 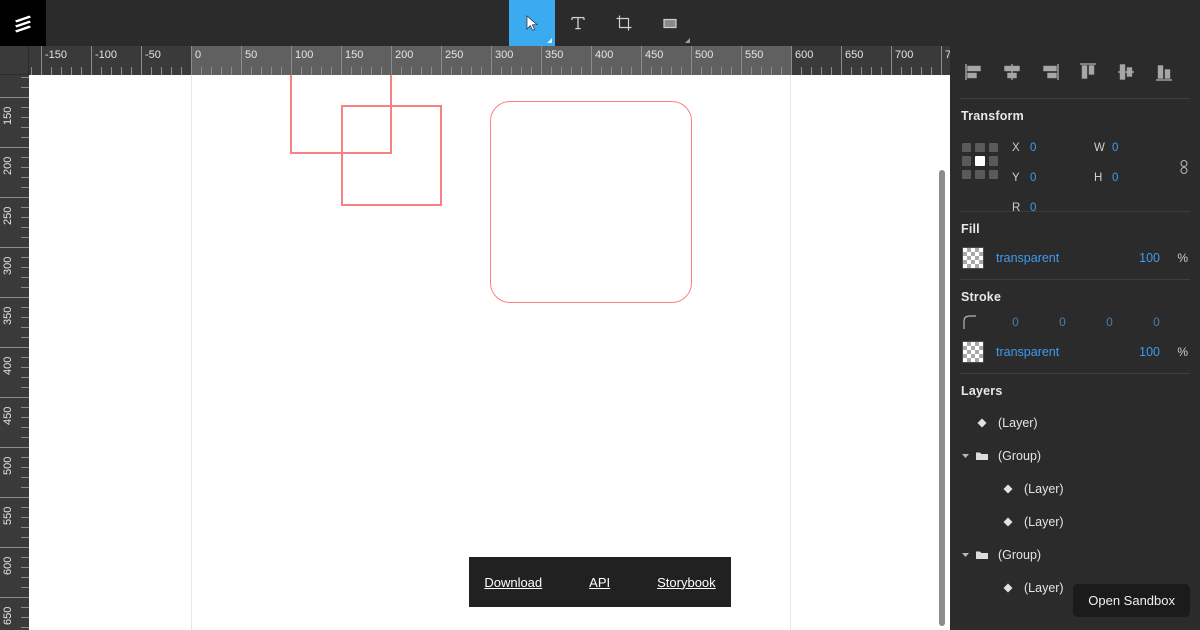 I want to click on transform-field-h: H 0, so click(x=1106, y=178).